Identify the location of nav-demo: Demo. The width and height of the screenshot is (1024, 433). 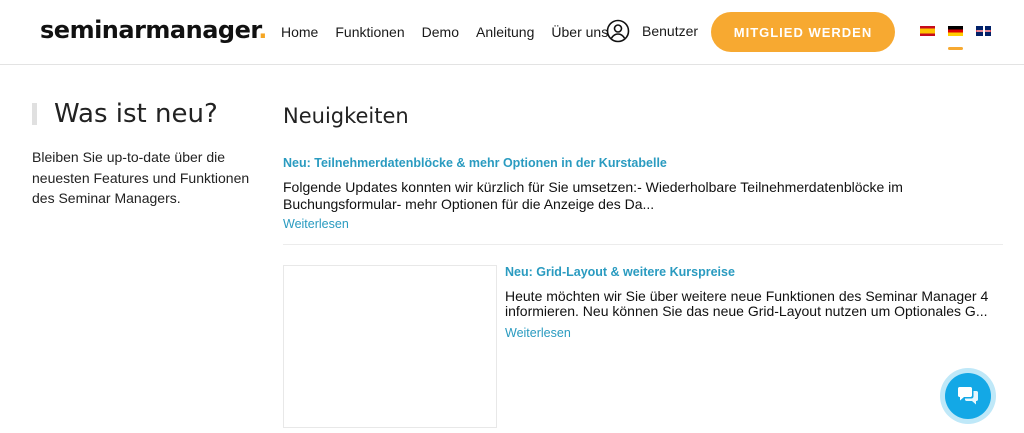
(440, 32).